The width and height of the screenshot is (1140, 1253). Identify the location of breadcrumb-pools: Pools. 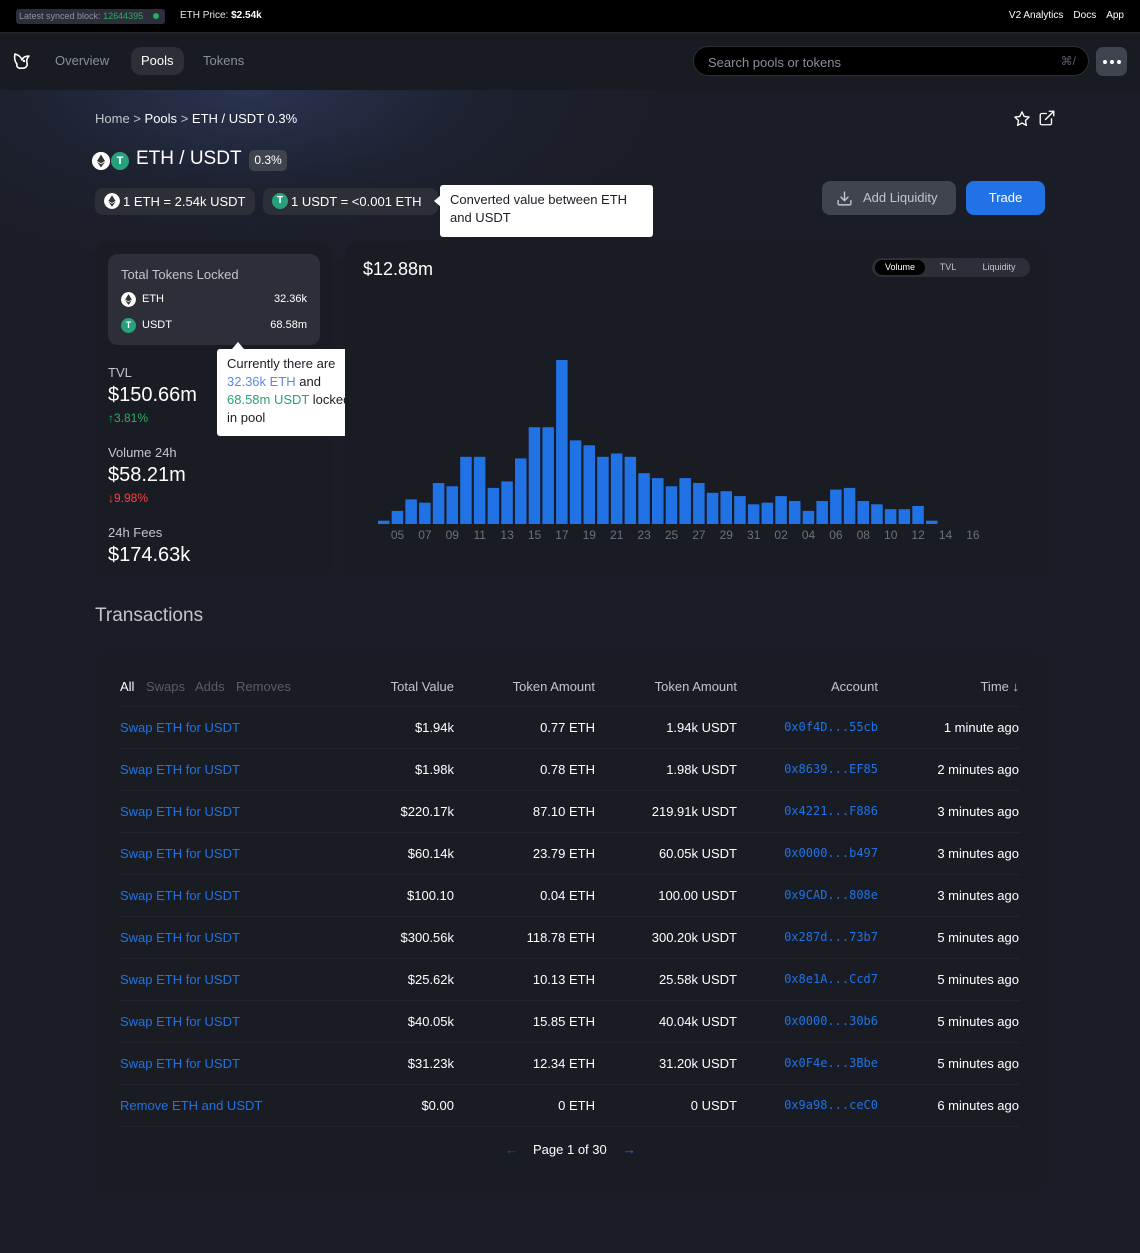
(161, 118).